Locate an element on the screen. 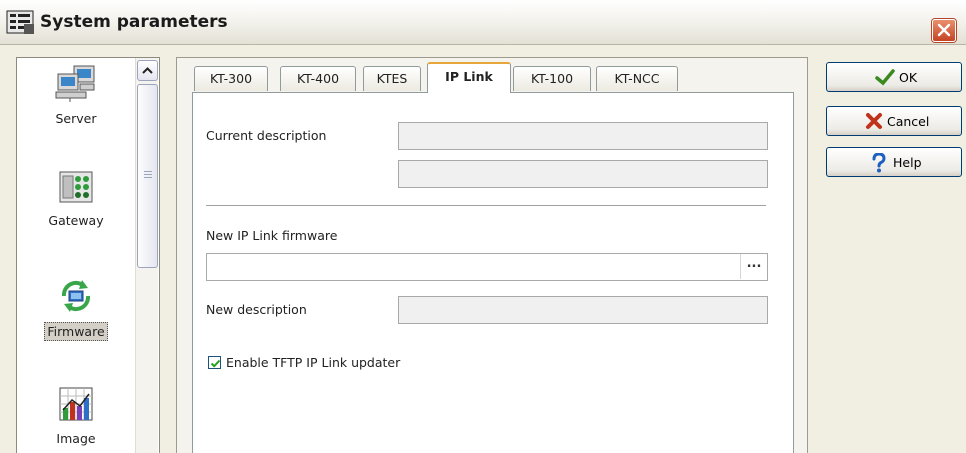 The image size is (966, 453). tab-label: IP Link is located at coordinates (469, 76).